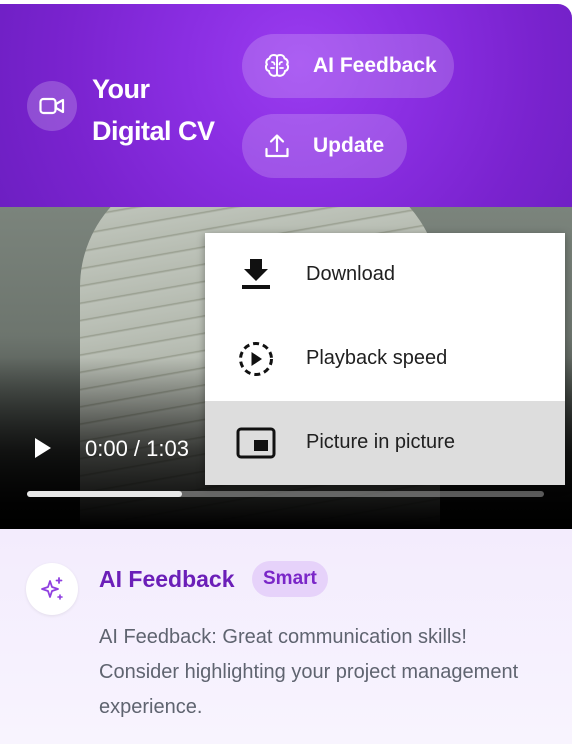 Image resolution: width=579 pixels, height=744 pixels. I want to click on play-icon, so click(43, 448).